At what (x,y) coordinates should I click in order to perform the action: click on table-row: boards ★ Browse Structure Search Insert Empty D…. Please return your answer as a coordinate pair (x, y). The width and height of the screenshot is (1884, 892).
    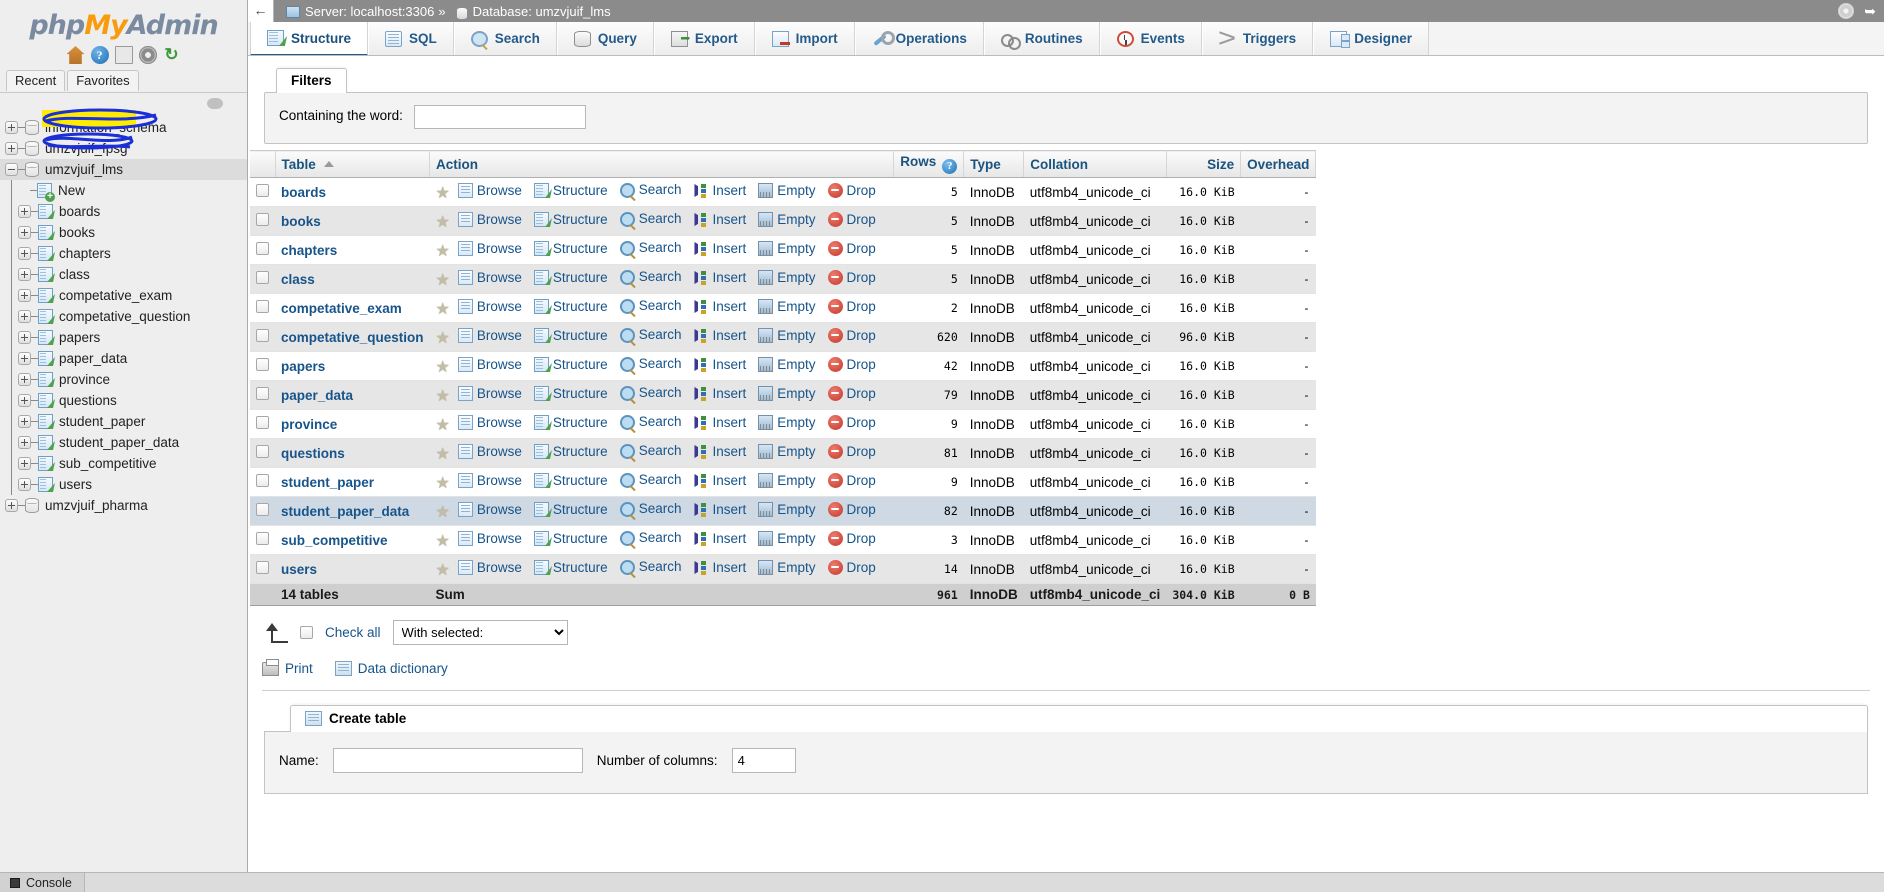
    Looking at the image, I should click on (783, 192).